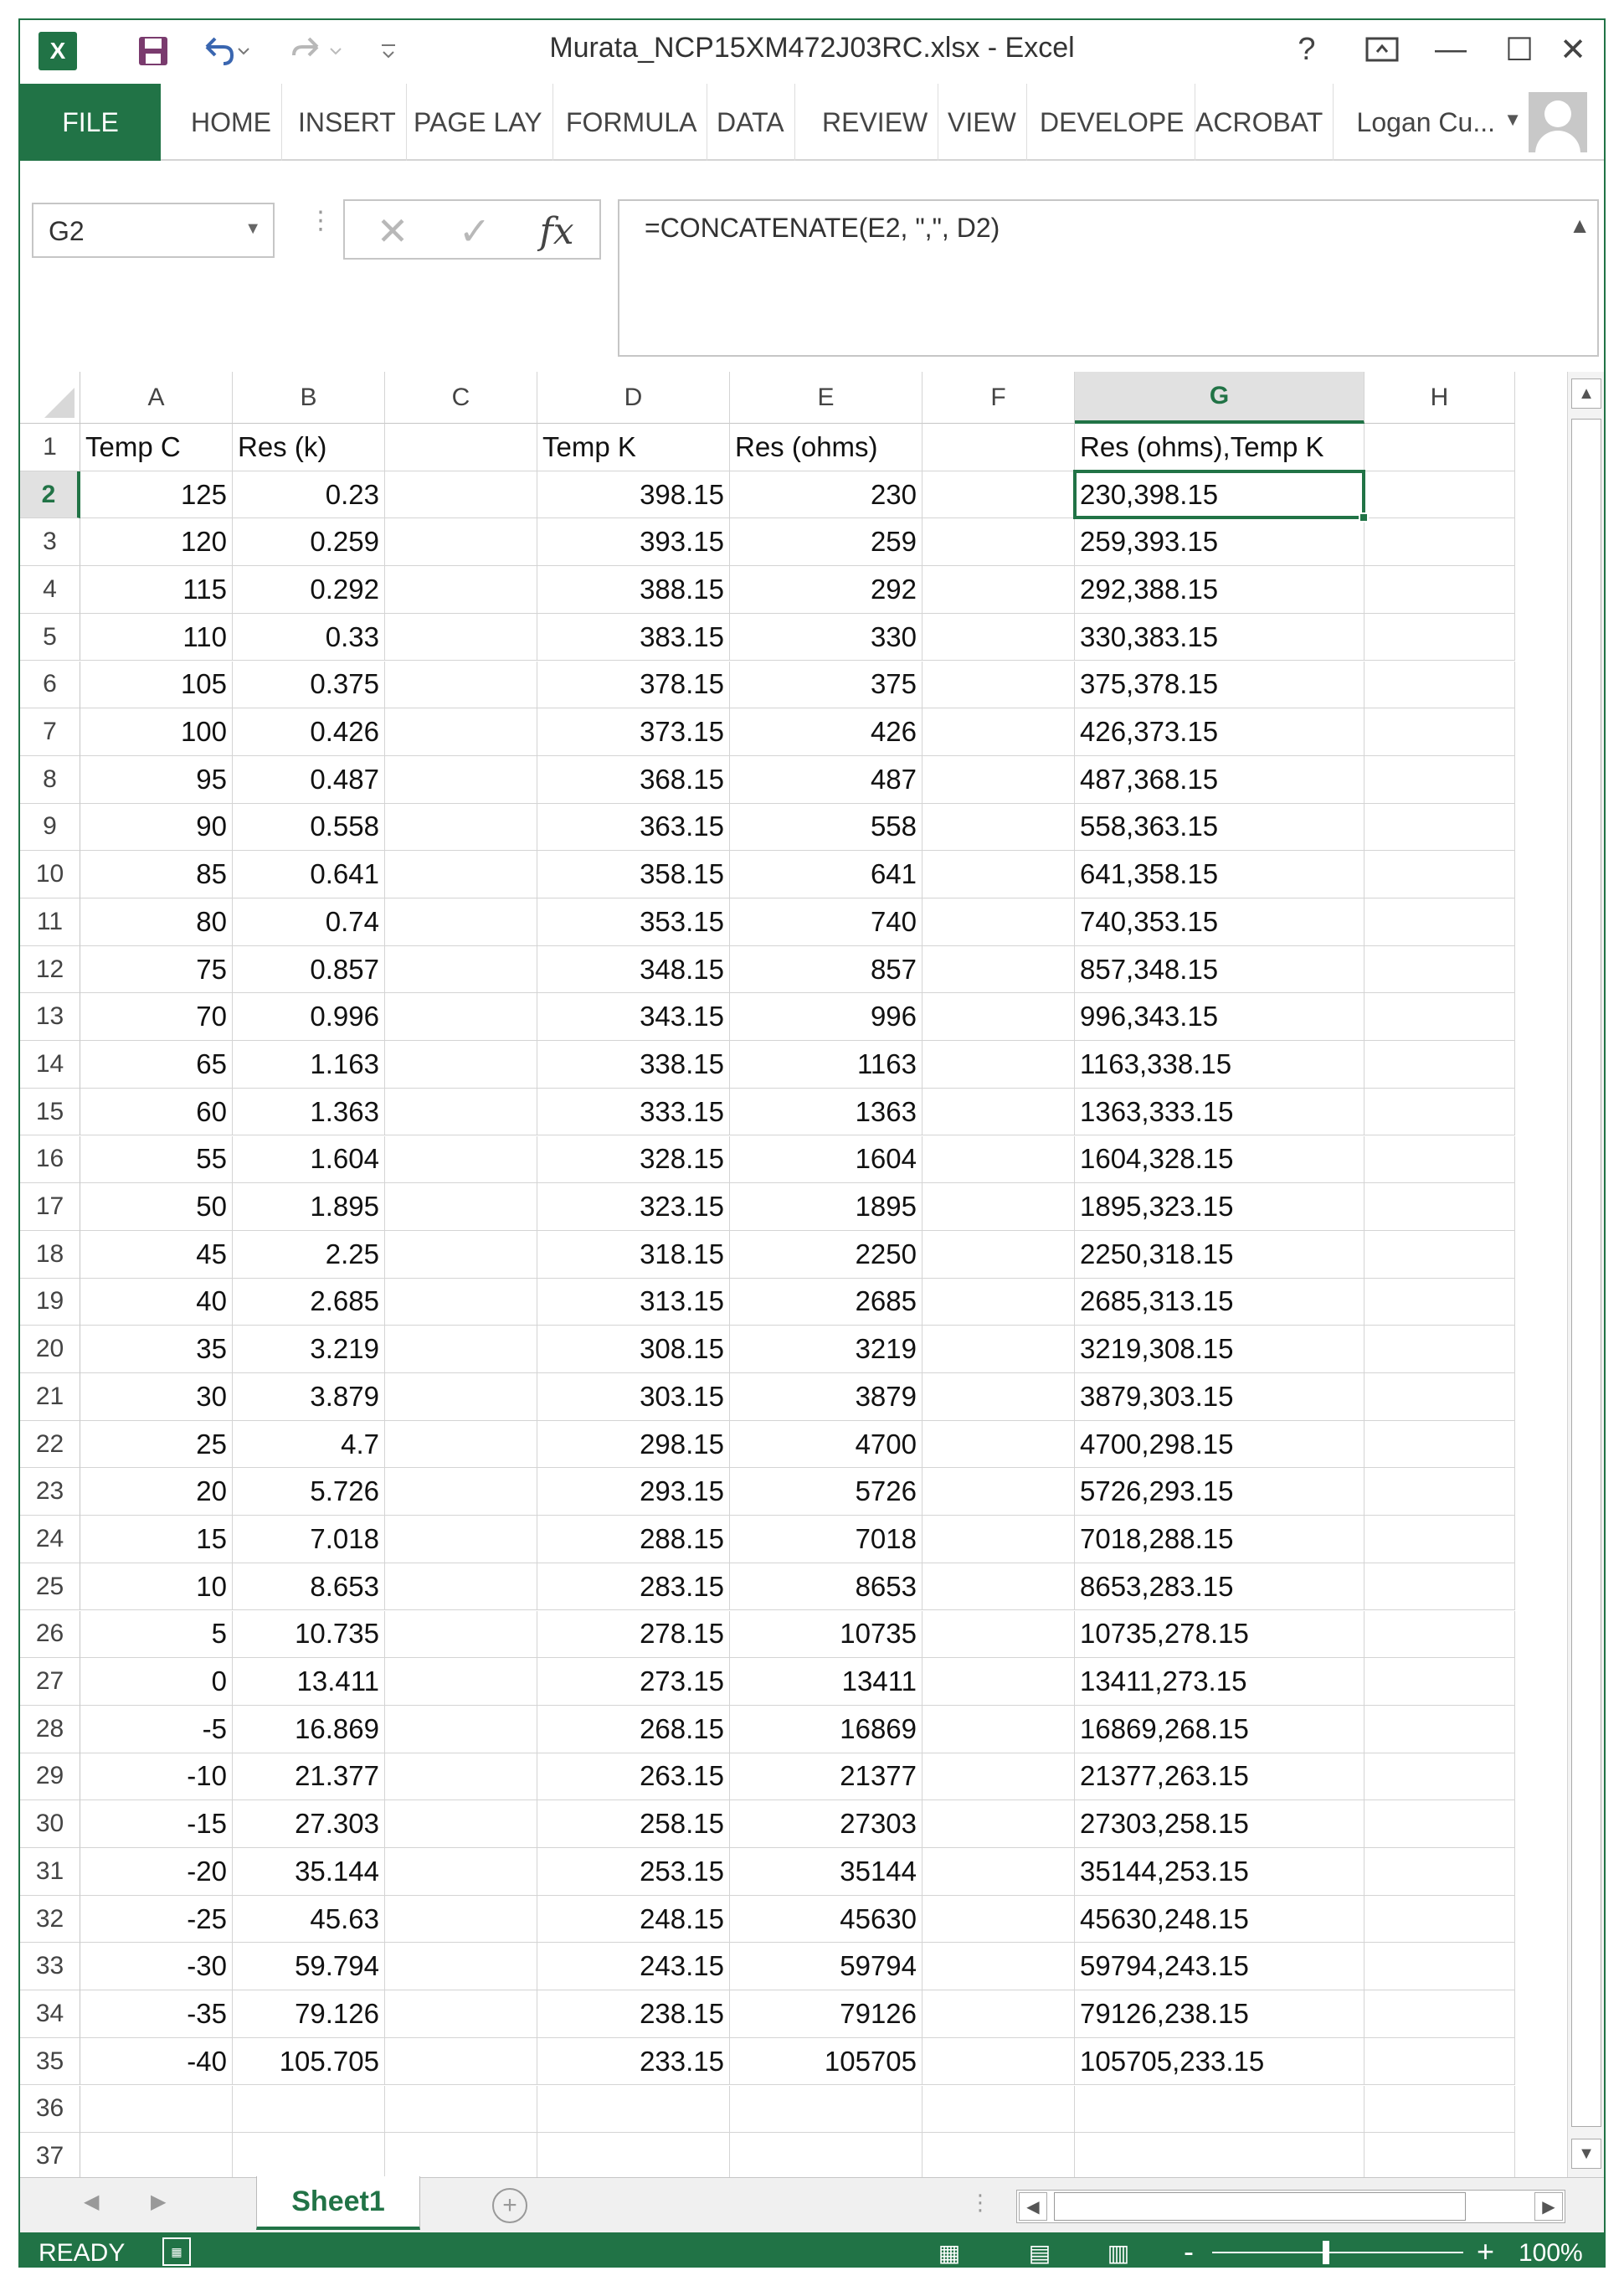 The width and height of the screenshot is (1624, 2286). I want to click on scroll-up-icon: ▲, so click(1586, 393).